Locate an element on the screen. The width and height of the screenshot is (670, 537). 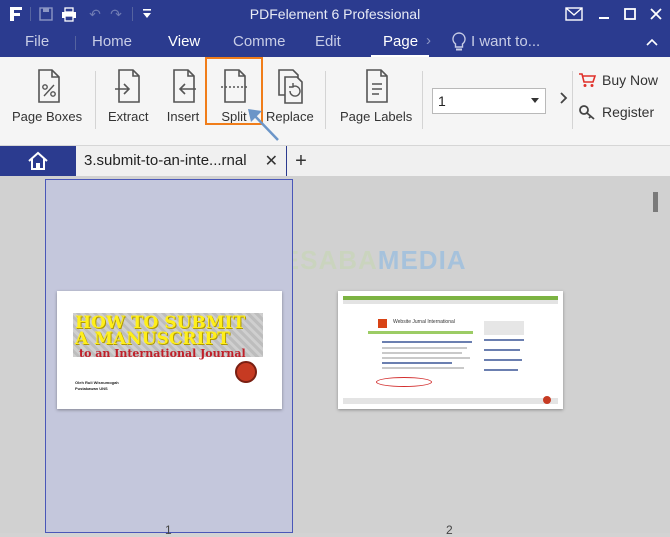
menu-scroll-right-icon: › is located at coordinates (428, 40).